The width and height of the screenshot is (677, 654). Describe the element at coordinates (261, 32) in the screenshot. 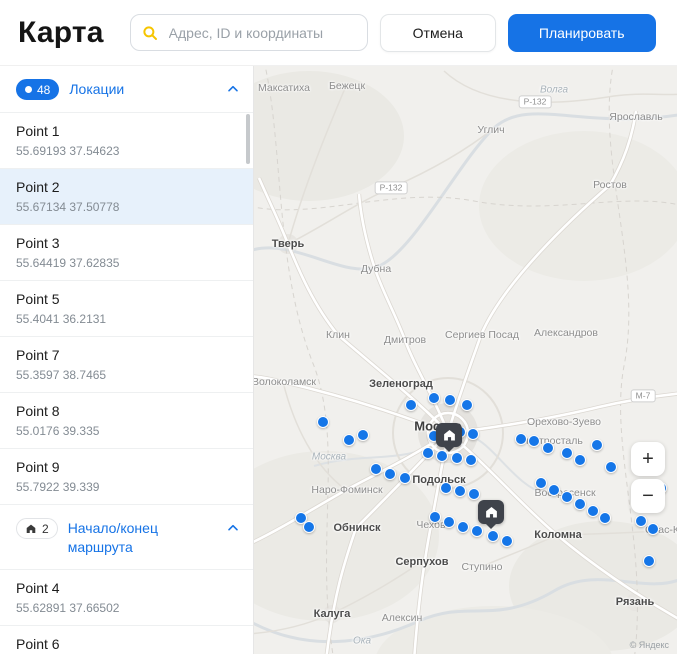

I see `search-input` at that location.